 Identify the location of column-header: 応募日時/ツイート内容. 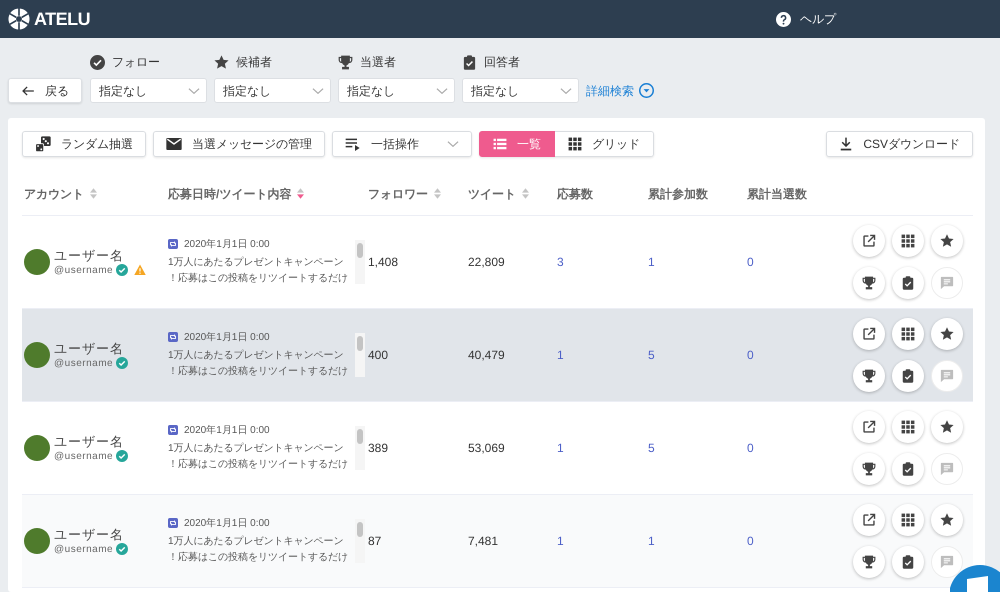
(230, 193).